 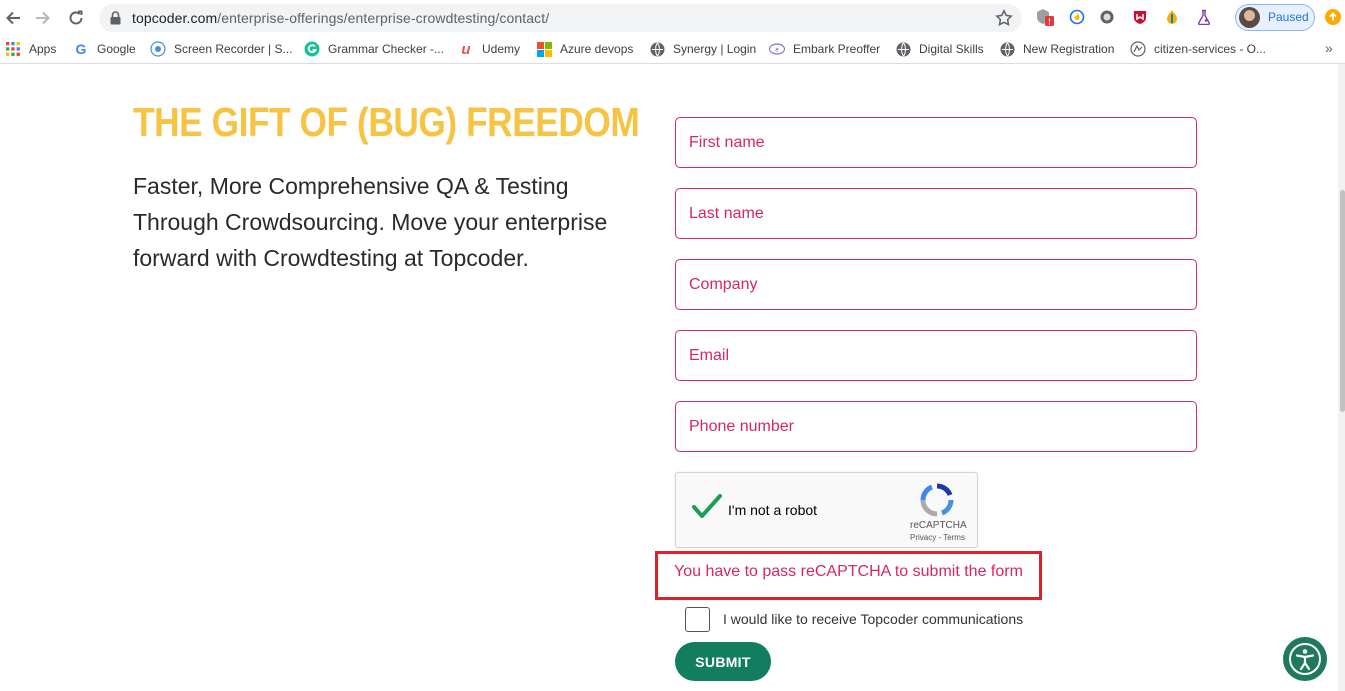 I want to click on page-headline: THE GIFT OF (BUG) FREEDOM, so click(x=386, y=122).